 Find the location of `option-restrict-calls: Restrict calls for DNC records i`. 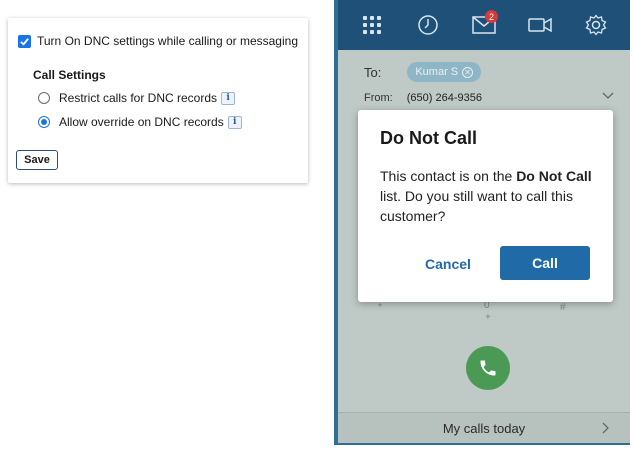

option-restrict-calls: Restrict calls for DNC records i is located at coordinates (137, 98).